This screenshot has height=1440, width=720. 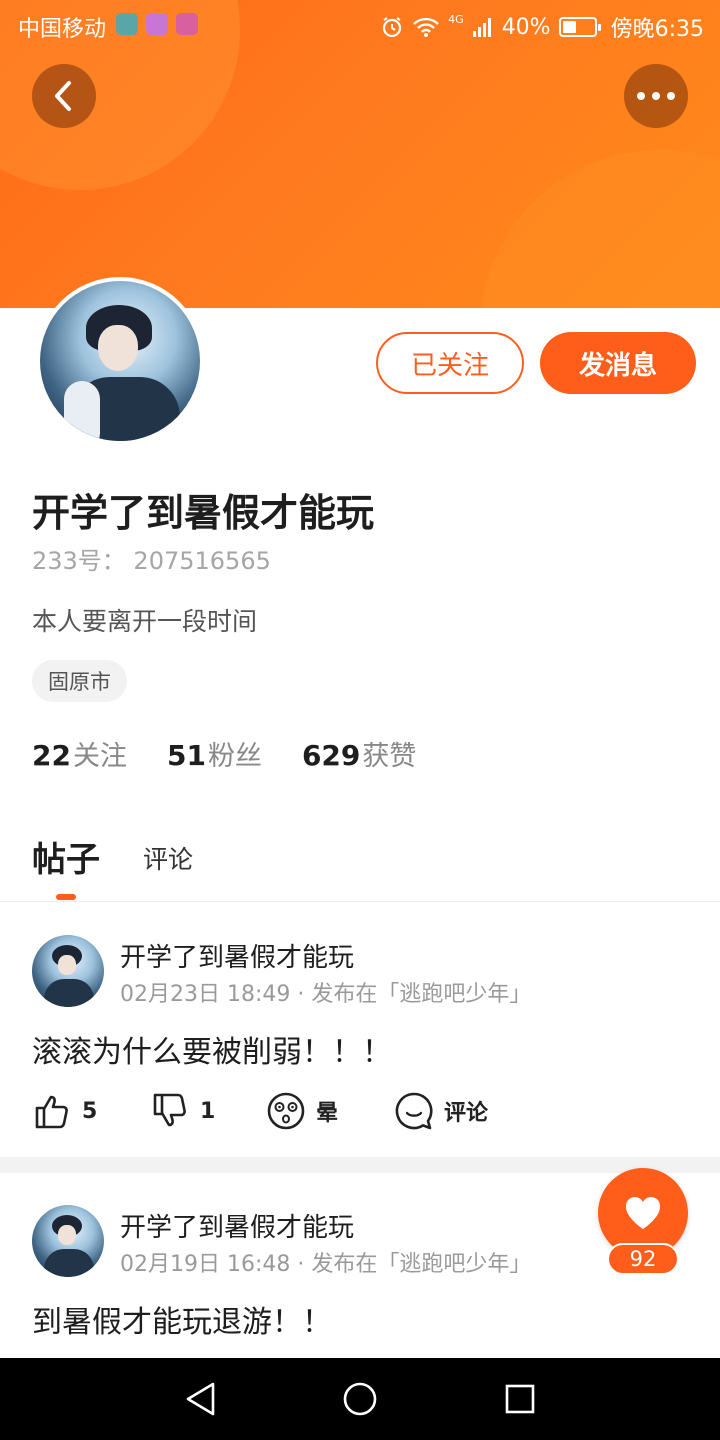 I want to click on wifi-icon, so click(x=426, y=27).